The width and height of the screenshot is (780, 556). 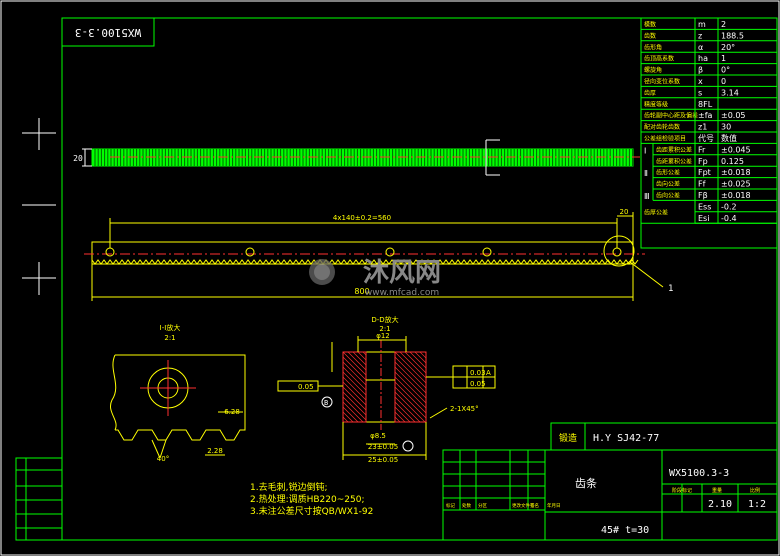 What do you see at coordinates (402, 273) in the screenshot?
I see `watermark-brand: 沐风网` at bounding box center [402, 273].